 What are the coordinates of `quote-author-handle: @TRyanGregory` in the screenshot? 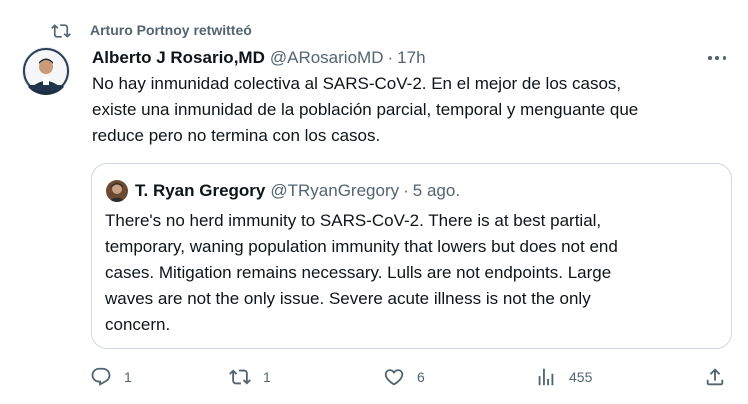 It's located at (335, 190).